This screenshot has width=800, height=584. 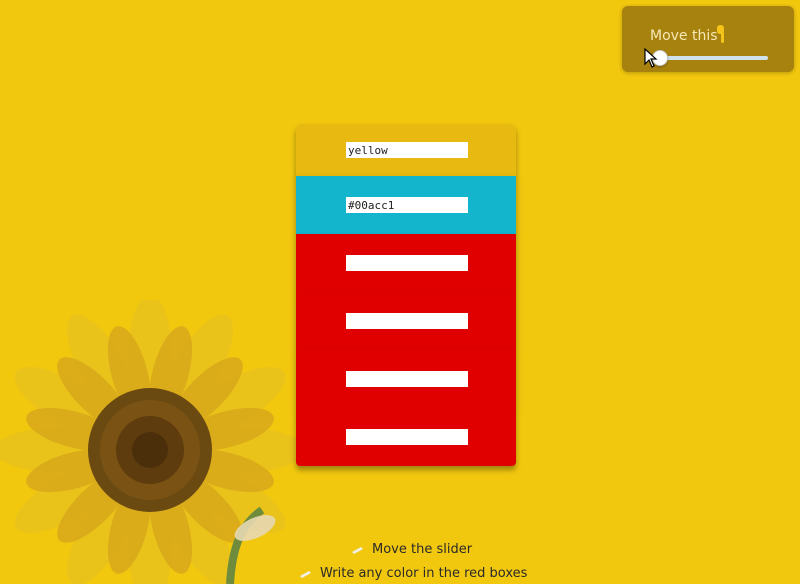 I want to click on instruction-text: Move the slider, so click(x=422, y=549).